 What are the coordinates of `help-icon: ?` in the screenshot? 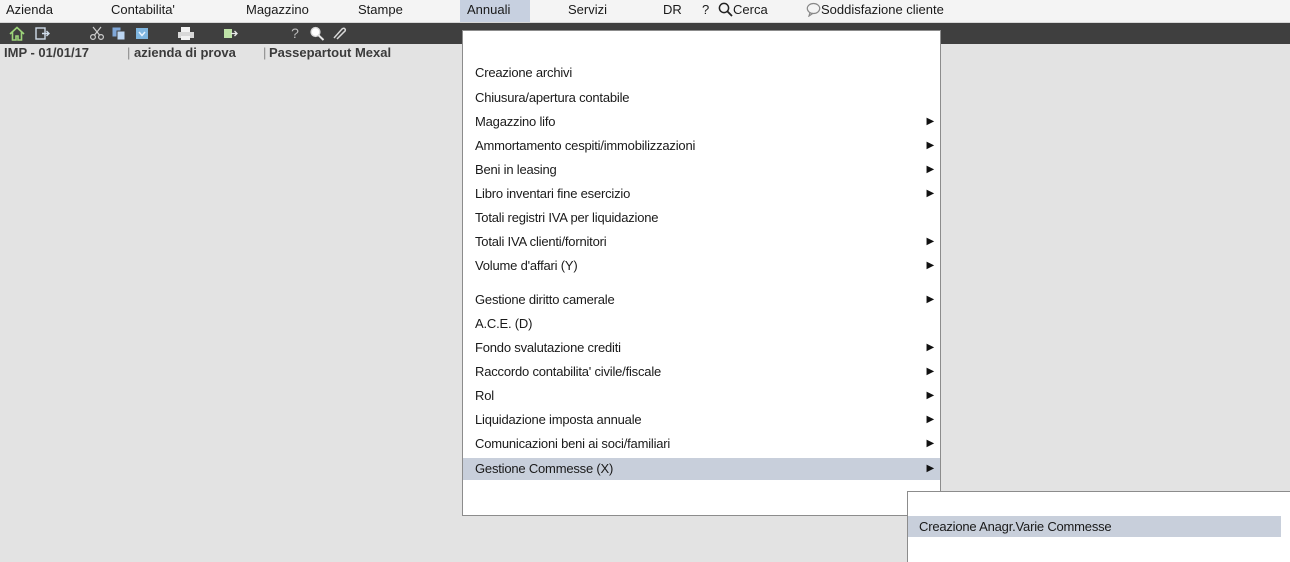 It's located at (295, 33).